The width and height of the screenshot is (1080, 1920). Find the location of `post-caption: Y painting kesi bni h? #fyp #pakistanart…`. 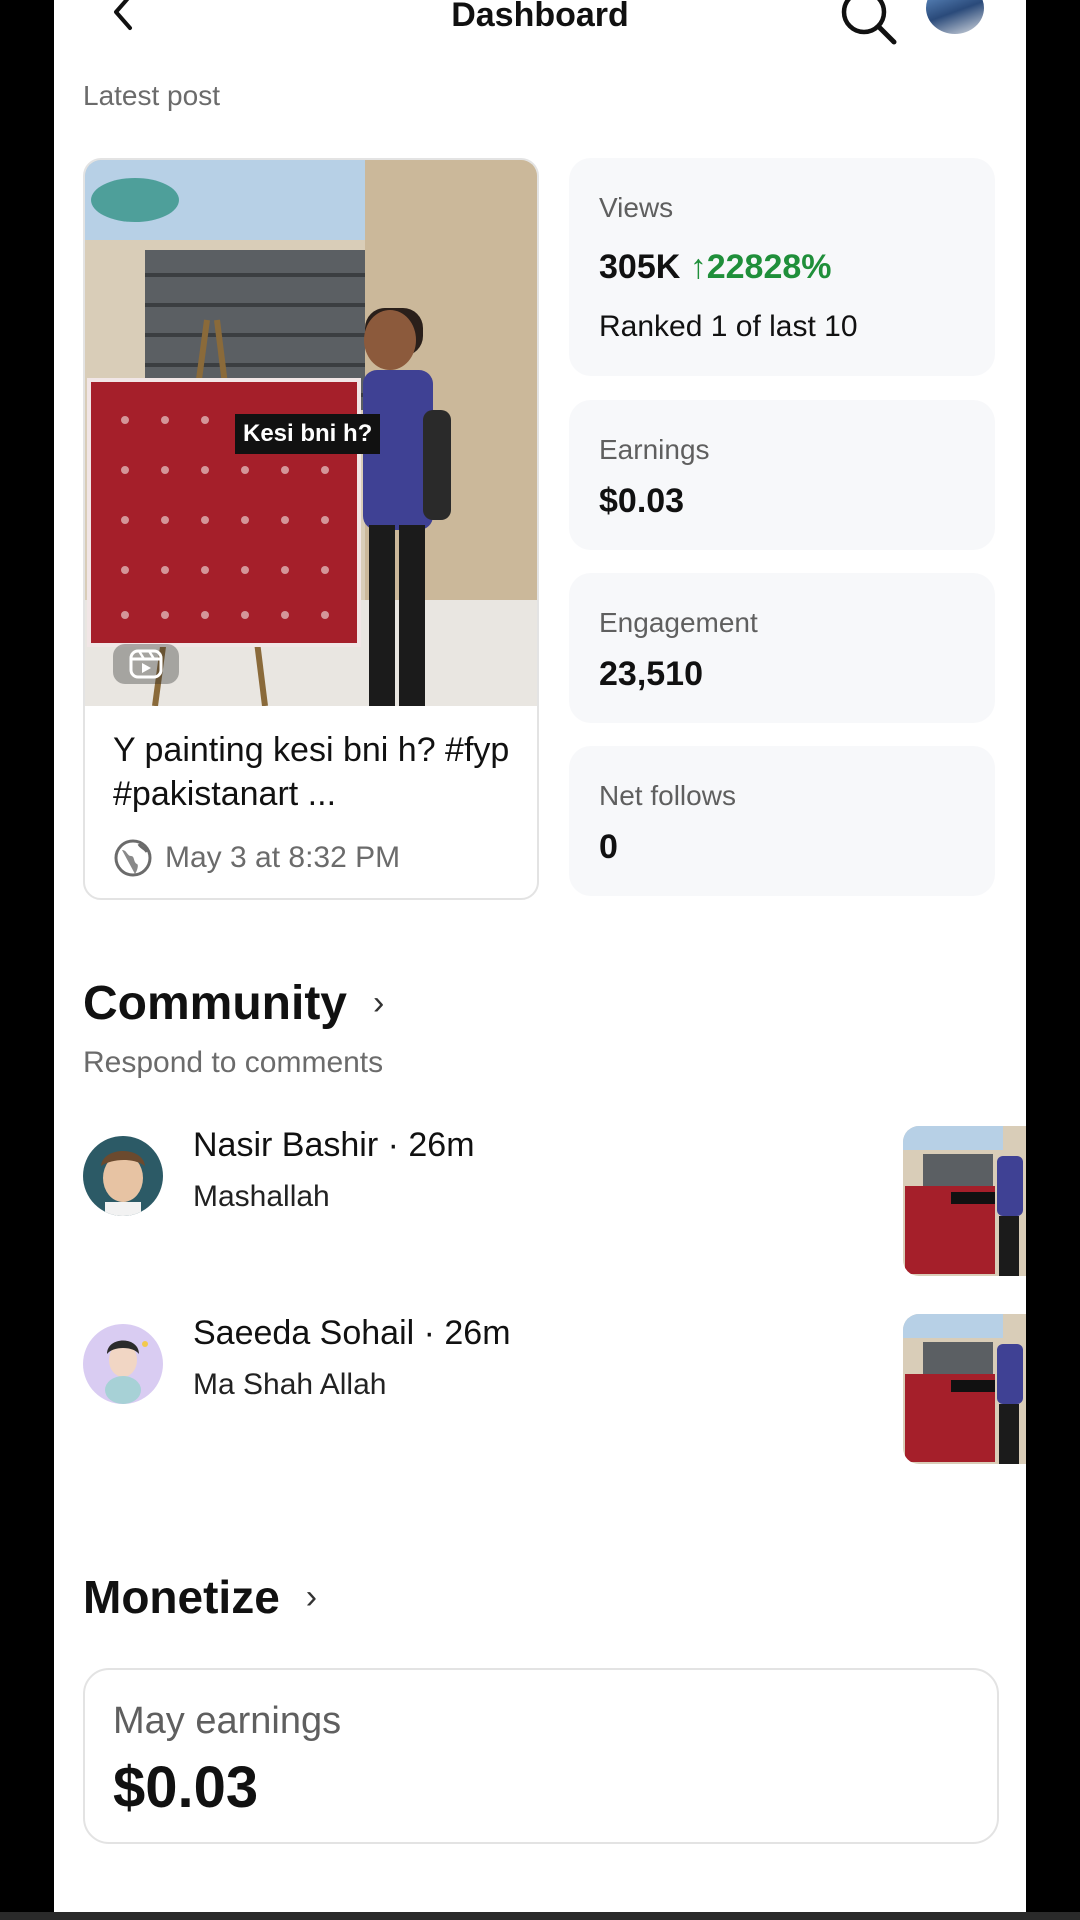

post-caption: Y painting kesi bni h? #fyp #pakistanart… is located at coordinates (311, 772).